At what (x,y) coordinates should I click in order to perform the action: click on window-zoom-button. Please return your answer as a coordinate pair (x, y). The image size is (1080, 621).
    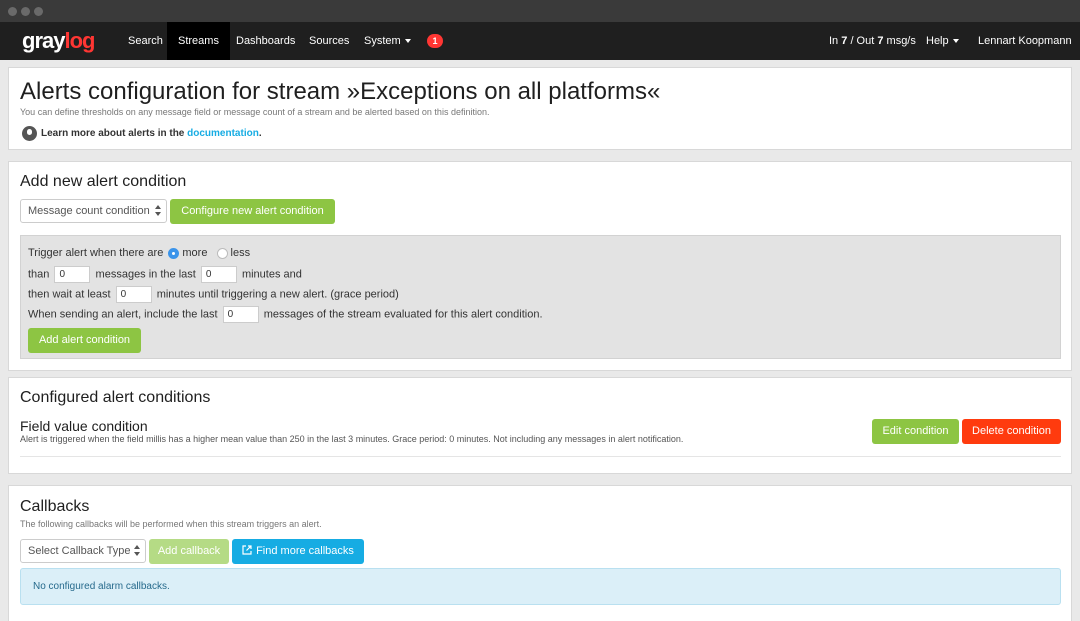
    Looking at the image, I should click on (38, 11).